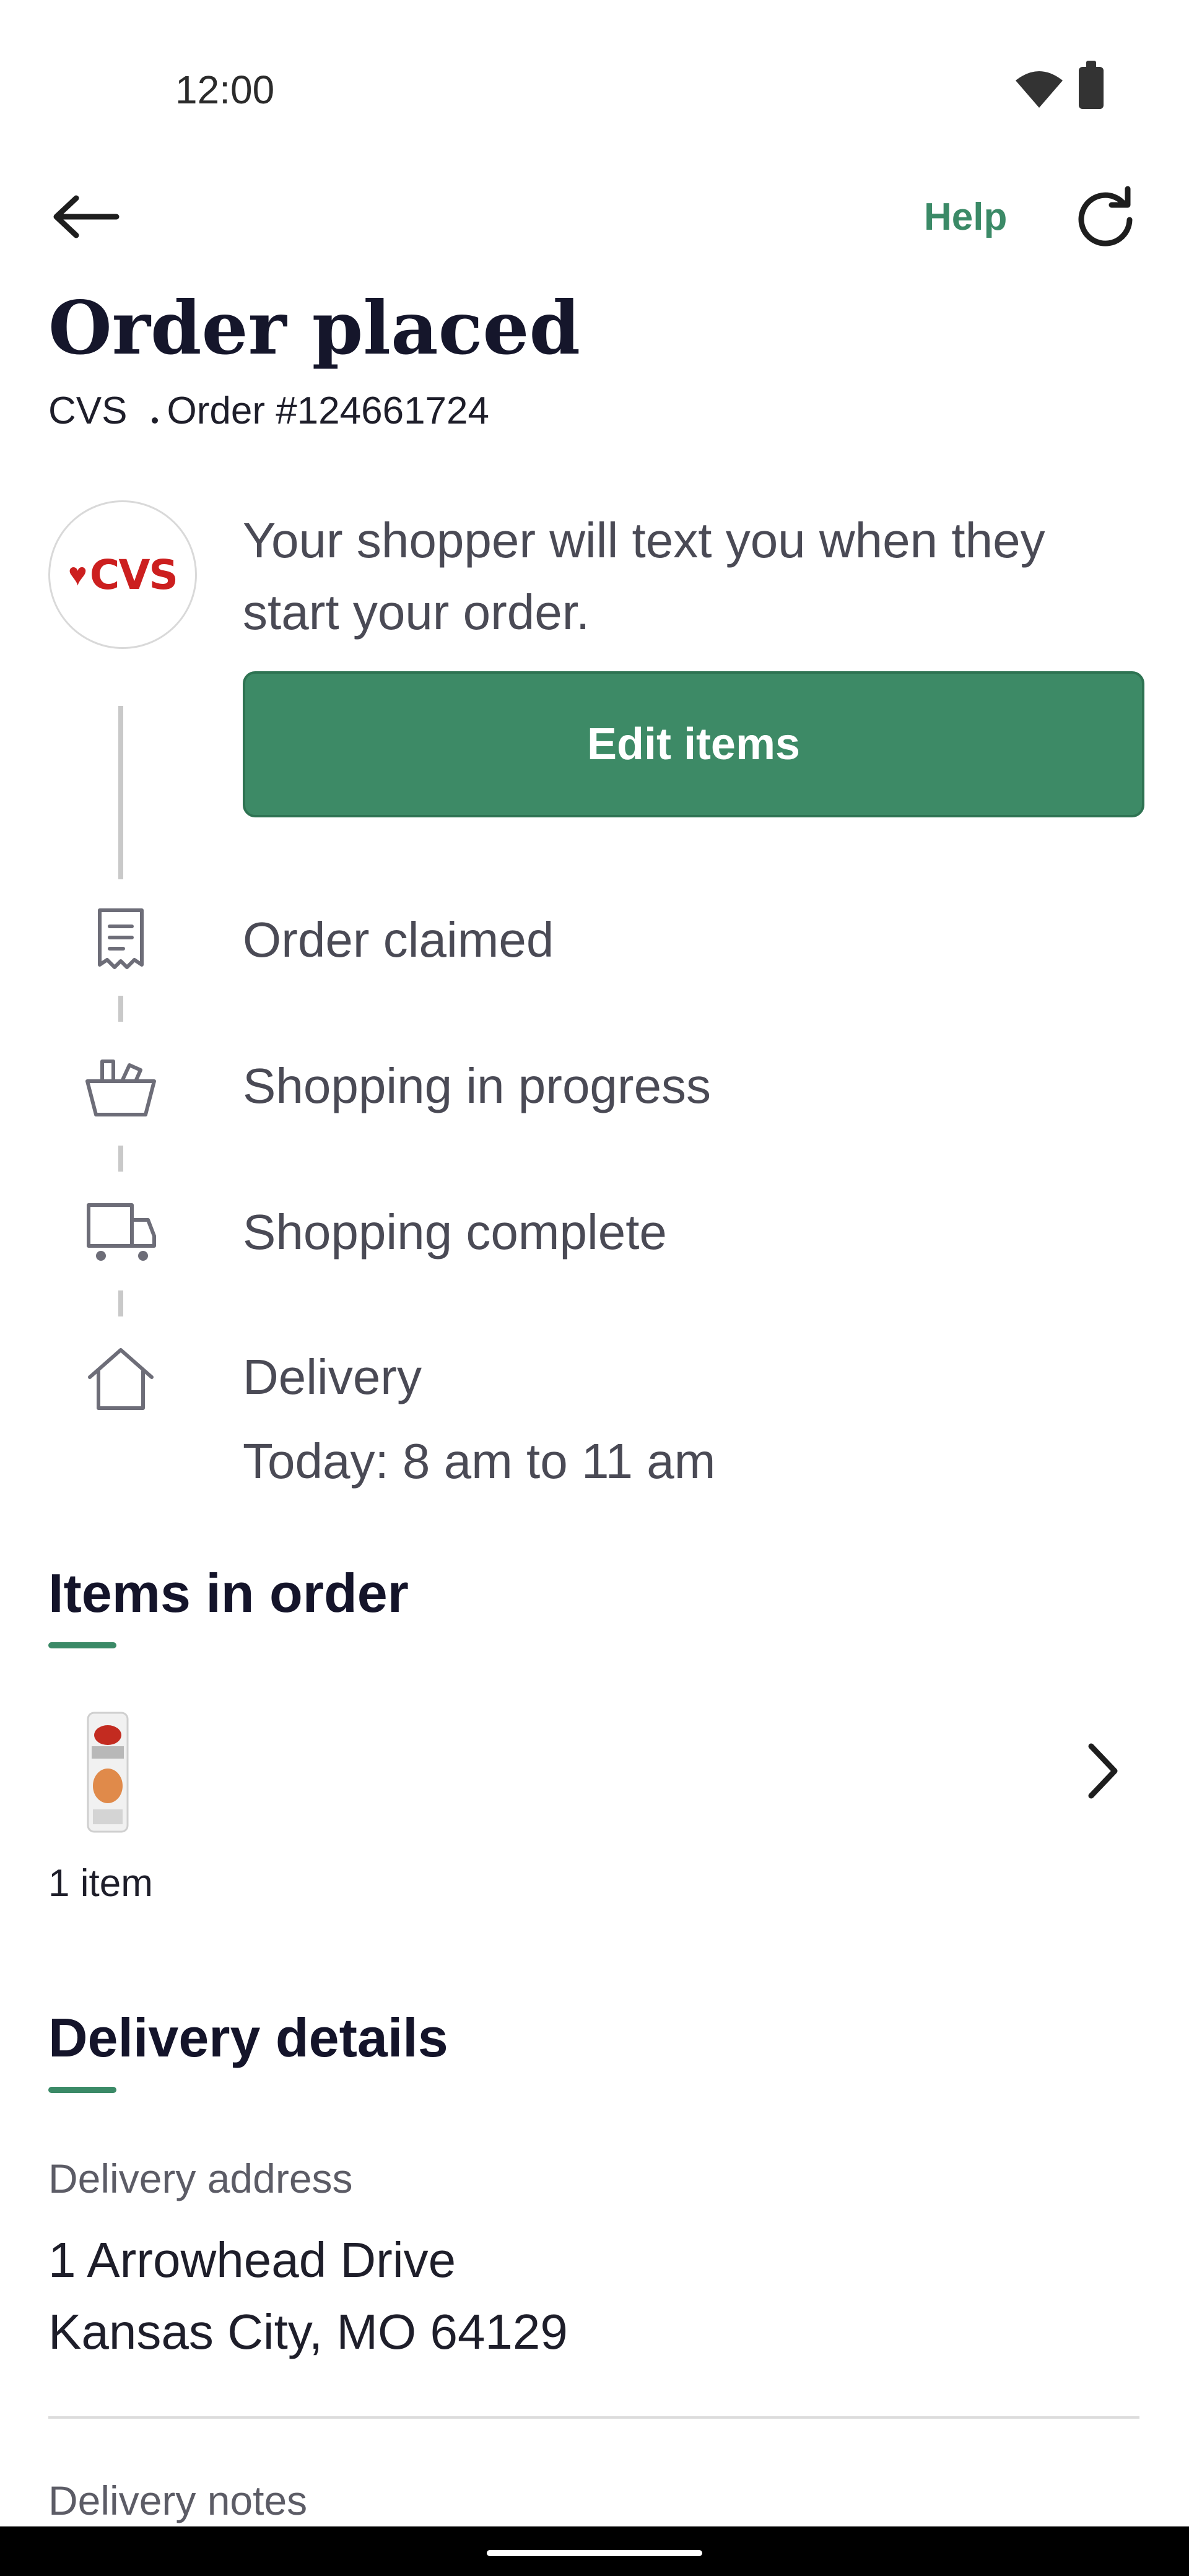  Describe the element at coordinates (328, 410) in the screenshot. I see `order-number: Order #124661724` at that location.